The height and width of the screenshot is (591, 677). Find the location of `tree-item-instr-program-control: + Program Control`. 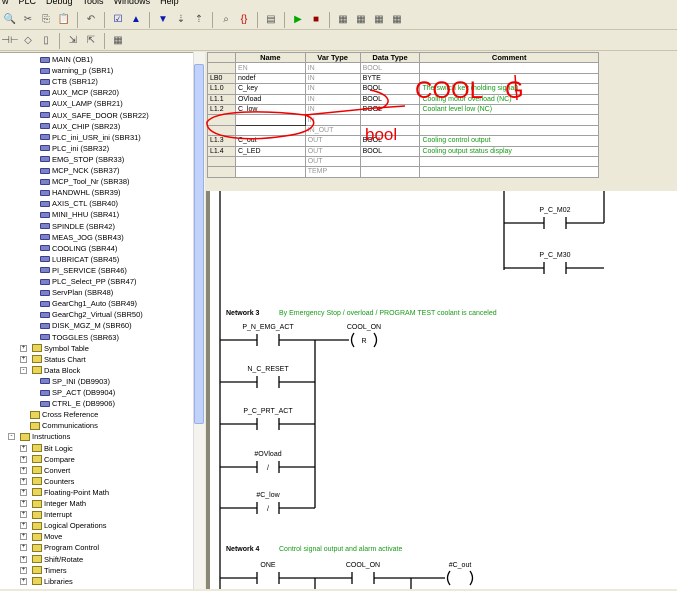

tree-item-instr-program-control: + Program Control is located at coordinates (59, 547).